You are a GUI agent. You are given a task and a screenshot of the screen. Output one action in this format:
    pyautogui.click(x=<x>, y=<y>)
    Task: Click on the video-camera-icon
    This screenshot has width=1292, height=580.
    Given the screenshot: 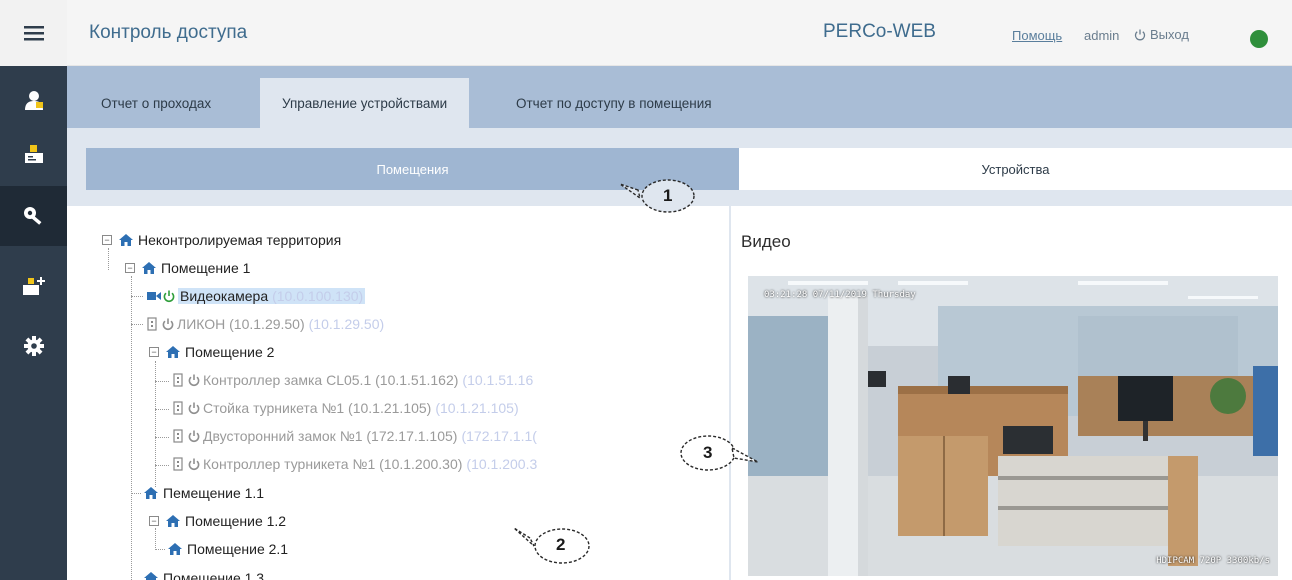 What is the action you would take?
    pyautogui.click(x=154, y=296)
    